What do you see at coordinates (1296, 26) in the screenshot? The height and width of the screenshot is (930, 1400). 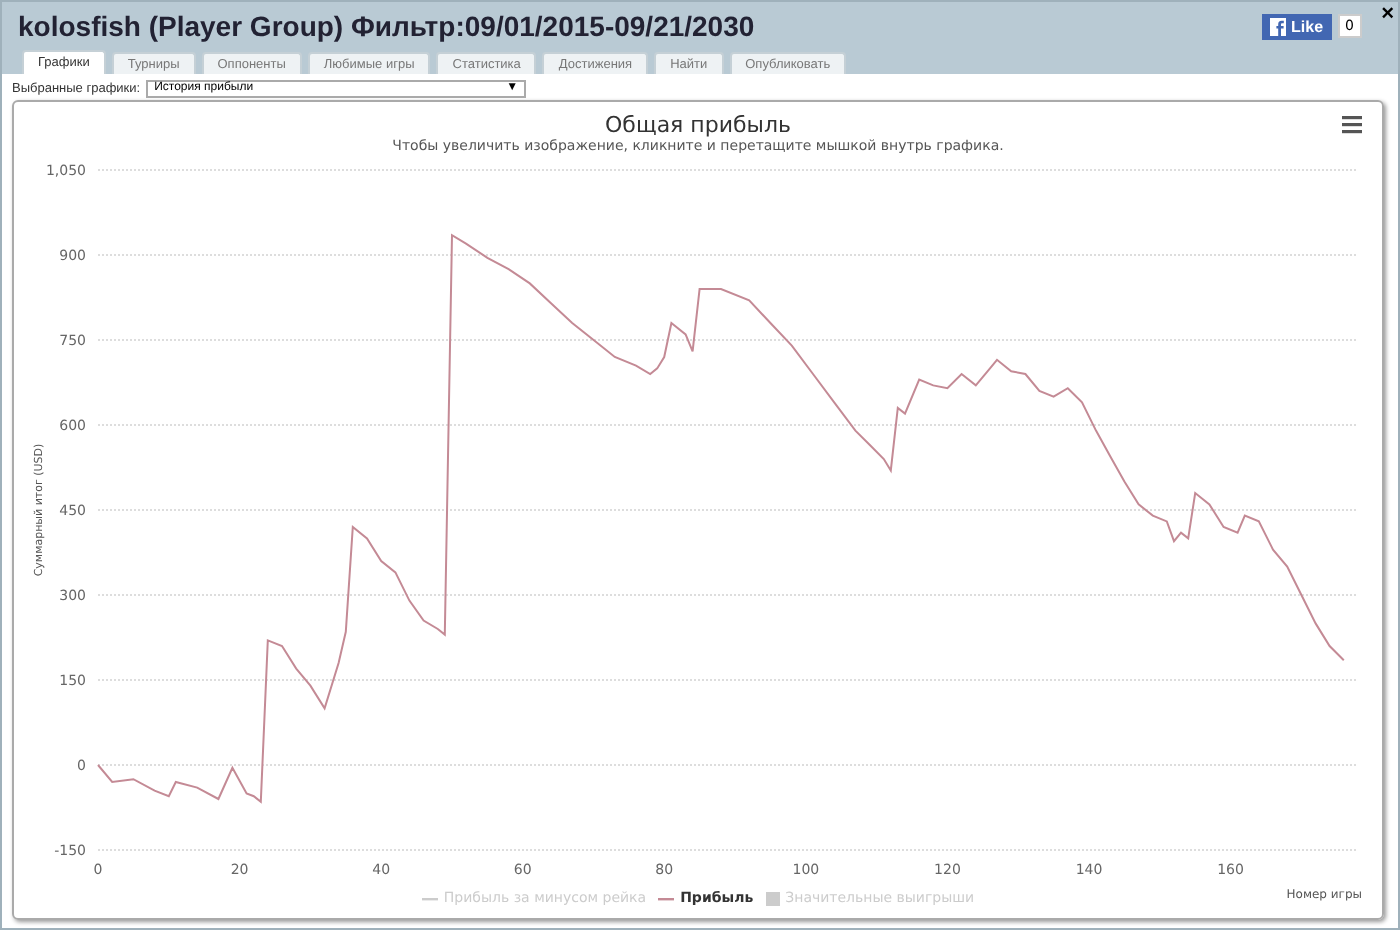 I see `like-button: Like` at bounding box center [1296, 26].